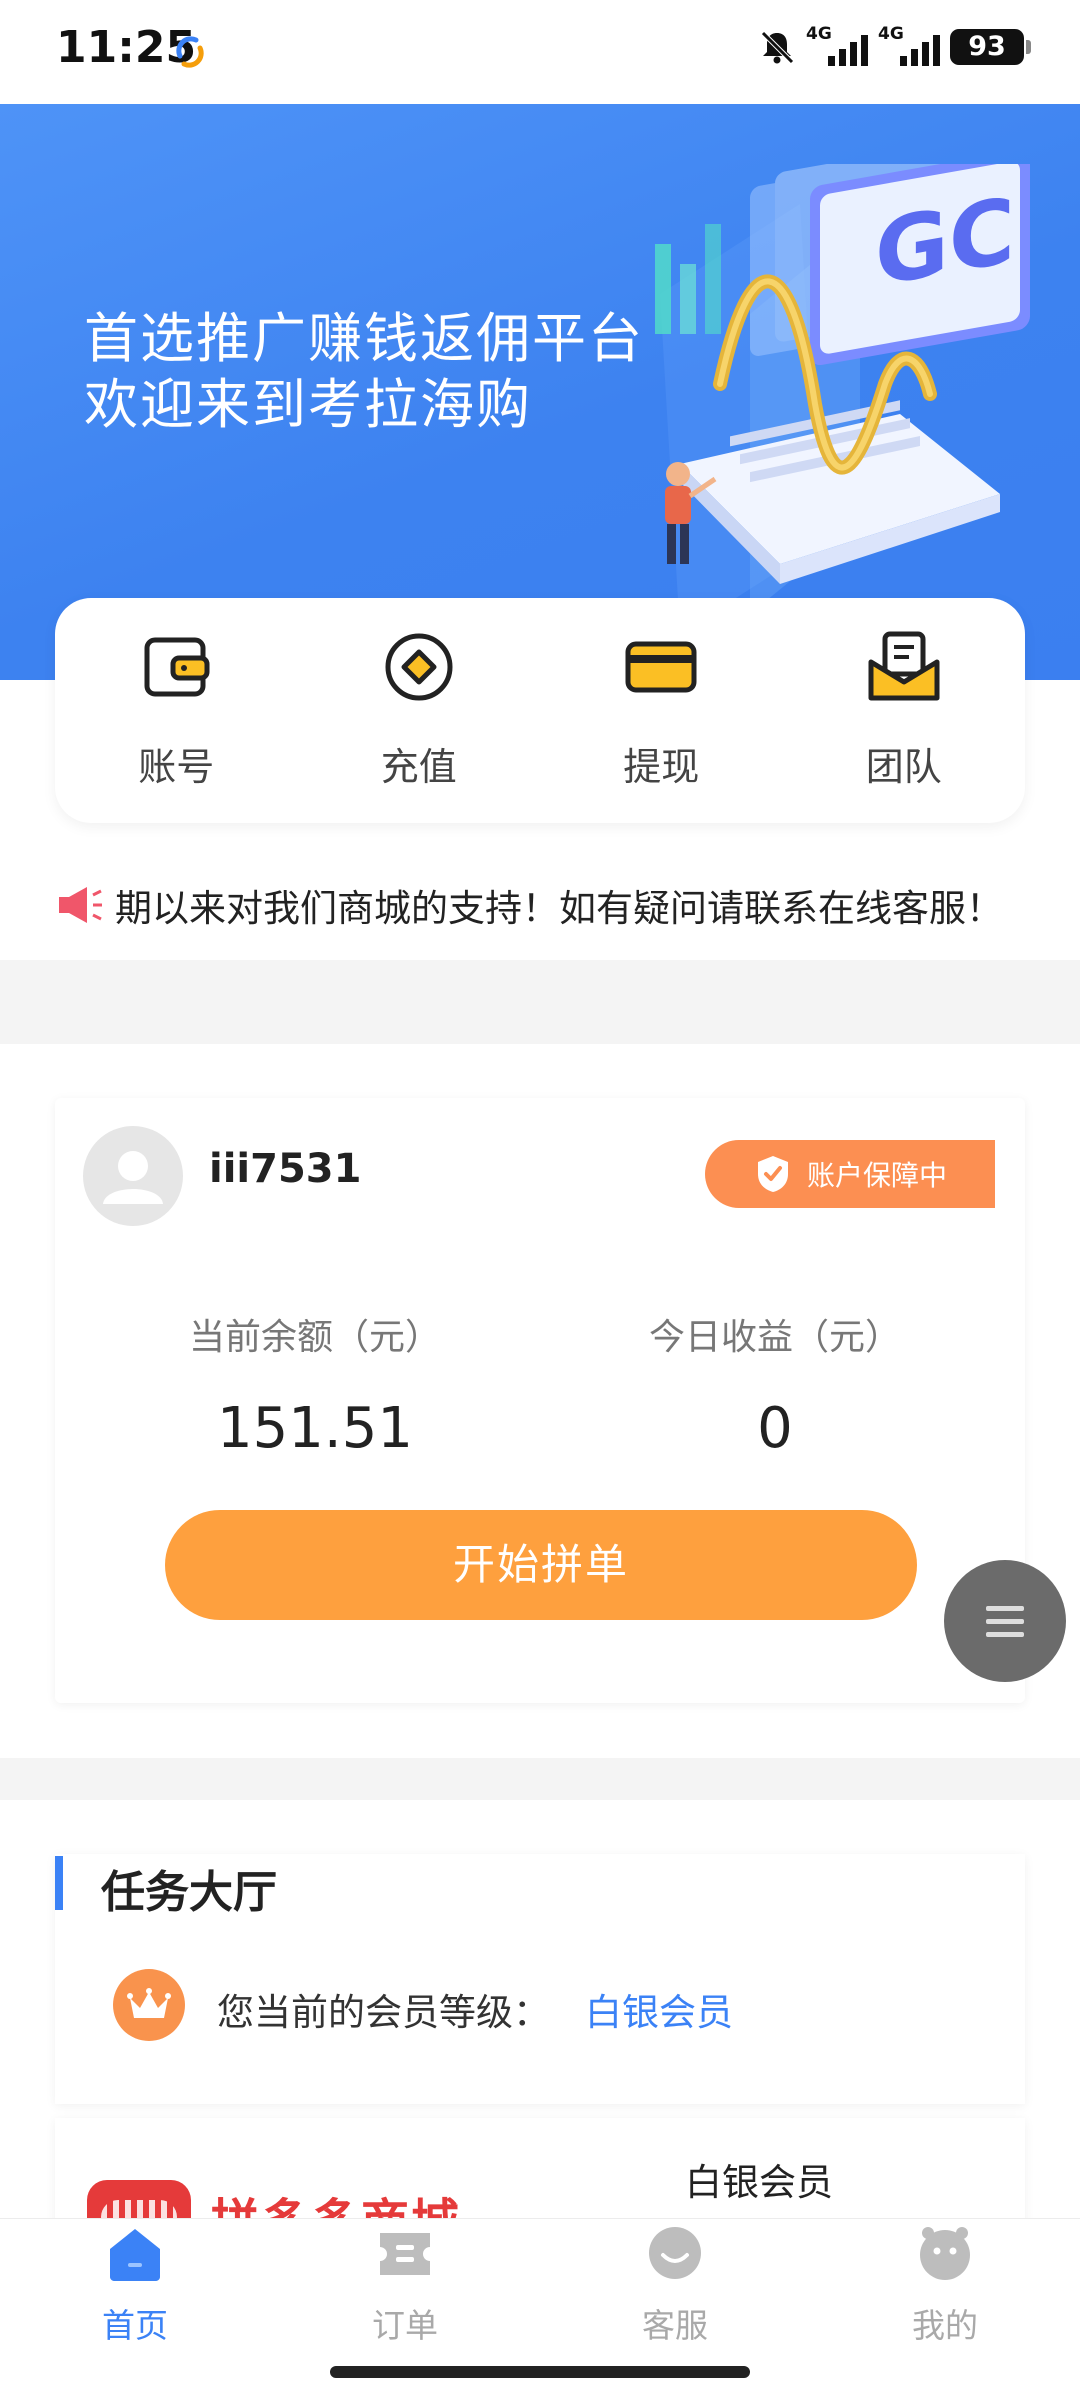 The height and width of the screenshot is (2400, 1080). I want to click on username: iii7531, so click(285, 1169).